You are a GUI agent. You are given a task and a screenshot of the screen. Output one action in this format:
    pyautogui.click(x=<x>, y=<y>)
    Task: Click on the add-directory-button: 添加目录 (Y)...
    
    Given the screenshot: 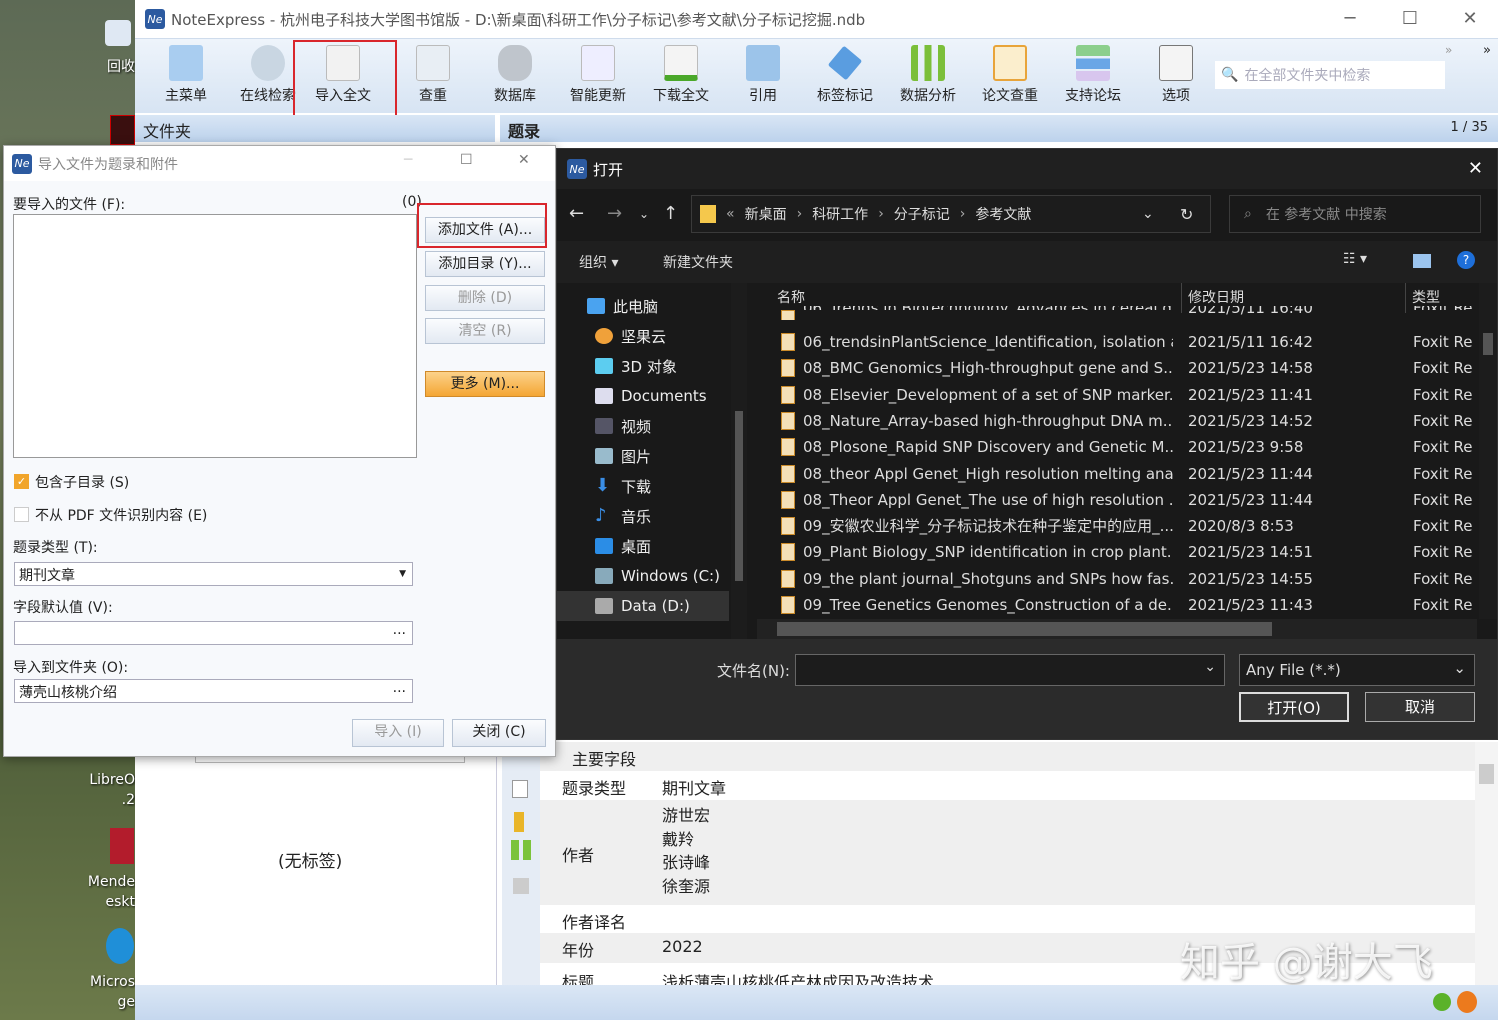 What is the action you would take?
    pyautogui.click(x=485, y=264)
    